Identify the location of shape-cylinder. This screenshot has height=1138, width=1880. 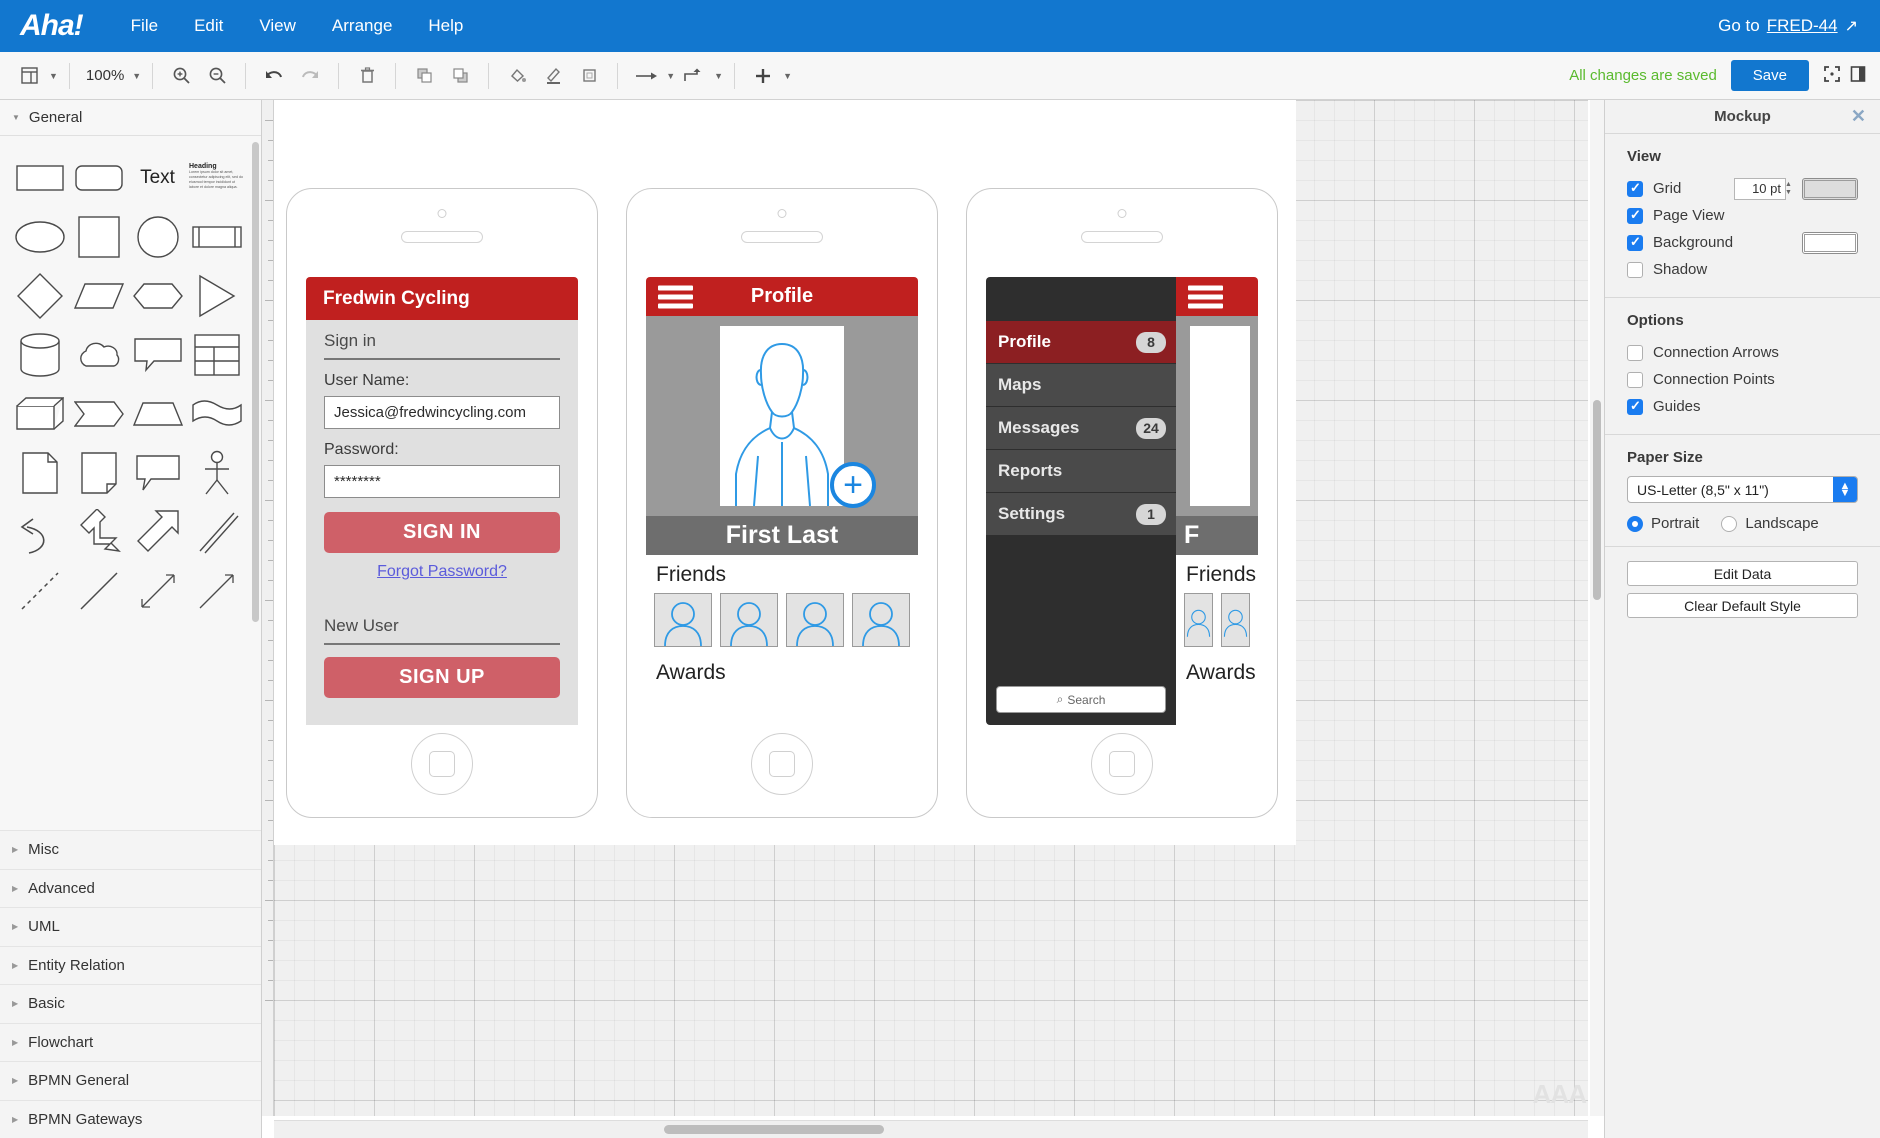
(39, 354).